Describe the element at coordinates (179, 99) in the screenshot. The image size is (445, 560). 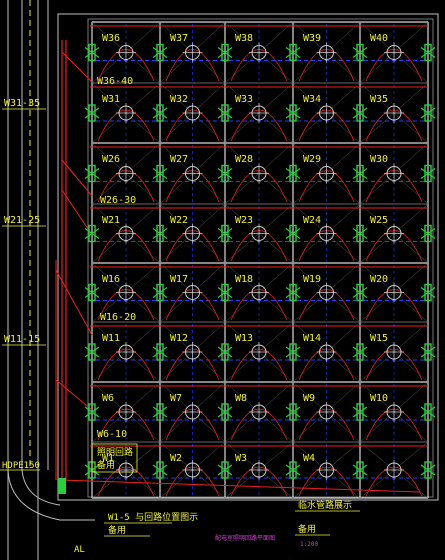
I see `cell-label: W32` at that location.